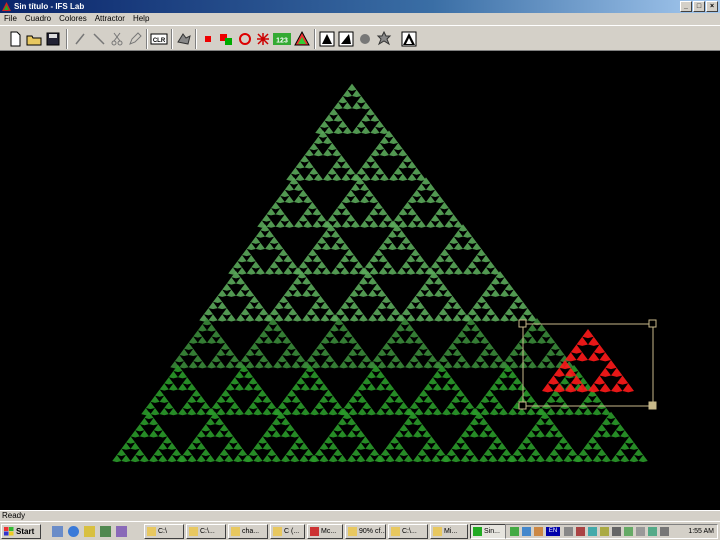 The height and width of the screenshot is (540, 720). What do you see at coordinates (526, 531) in the screenshot?
I see `tray-volume-icon` at bounding box center [526, 531].